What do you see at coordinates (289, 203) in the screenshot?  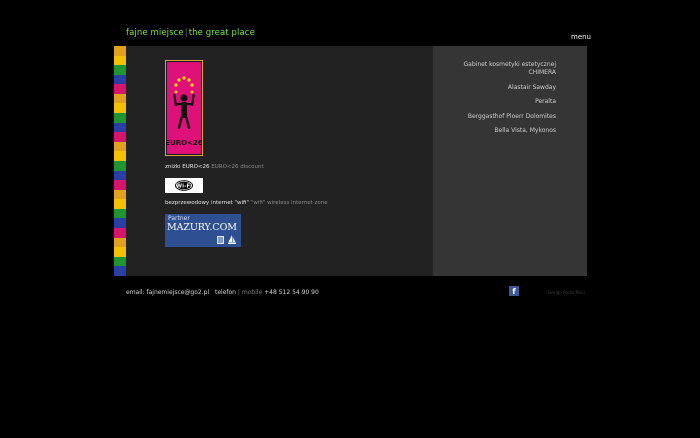 I see `wifi-text-en: "wifi" wireless internet zone` at bounding box center [289, 203].